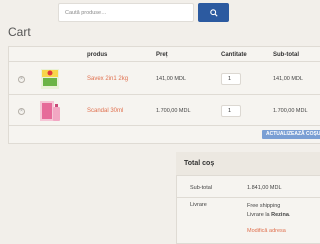 Image resolution: width=320 pixels, height=244 pixels. I want to click on product-subtotal: 1.700,00 MDL, so click(290, 111).